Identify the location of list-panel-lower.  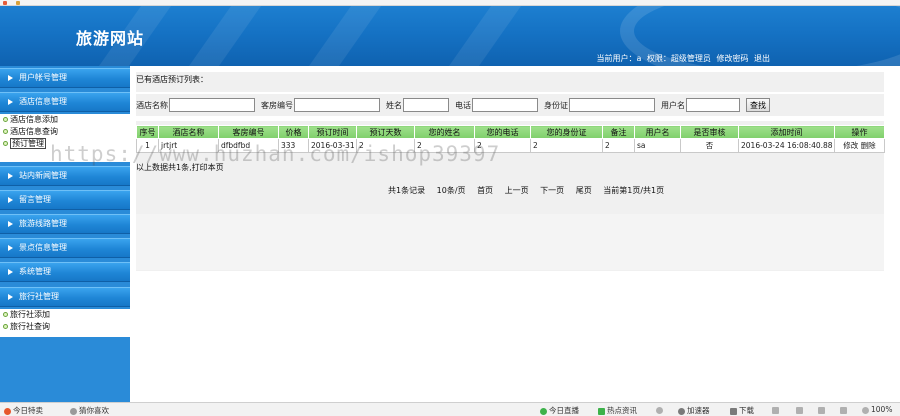
(510, 242).